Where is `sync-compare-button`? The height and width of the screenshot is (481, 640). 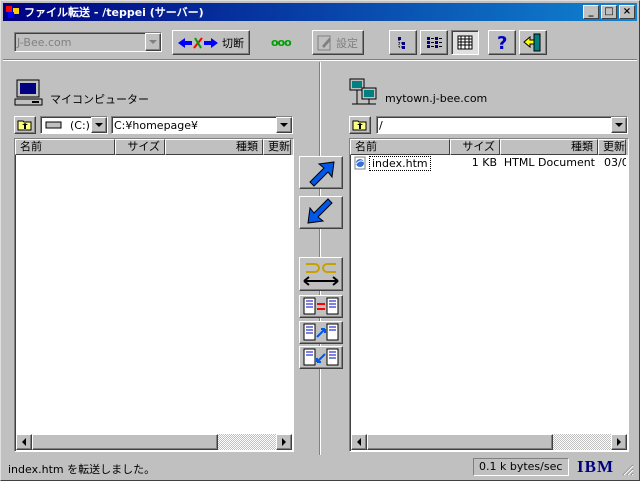
sync-compare-button is located at coordinates (321, 274).